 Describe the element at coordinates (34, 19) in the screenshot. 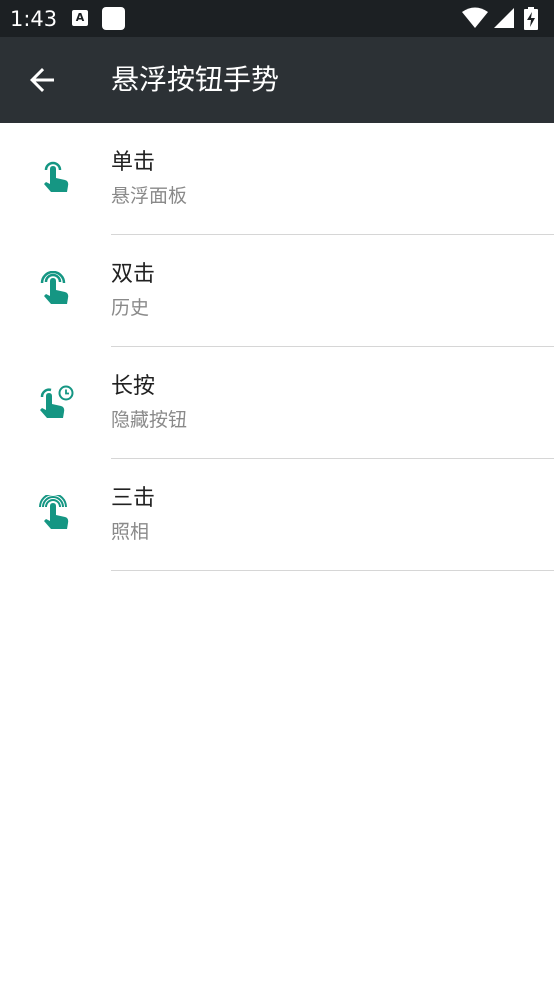

I see `status-time: 1:43` at that location.